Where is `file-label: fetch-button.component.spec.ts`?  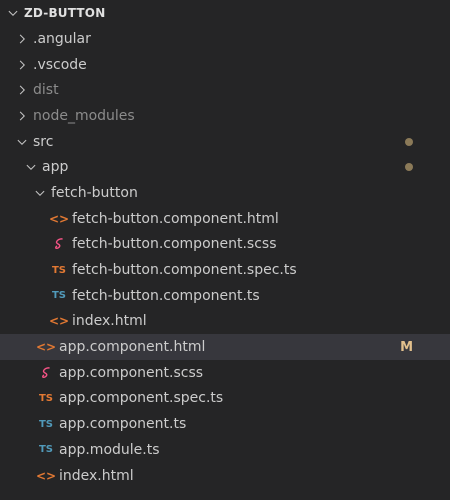 file-label: fetch-button.component.spec.ts is located at coordinates (184, 270).